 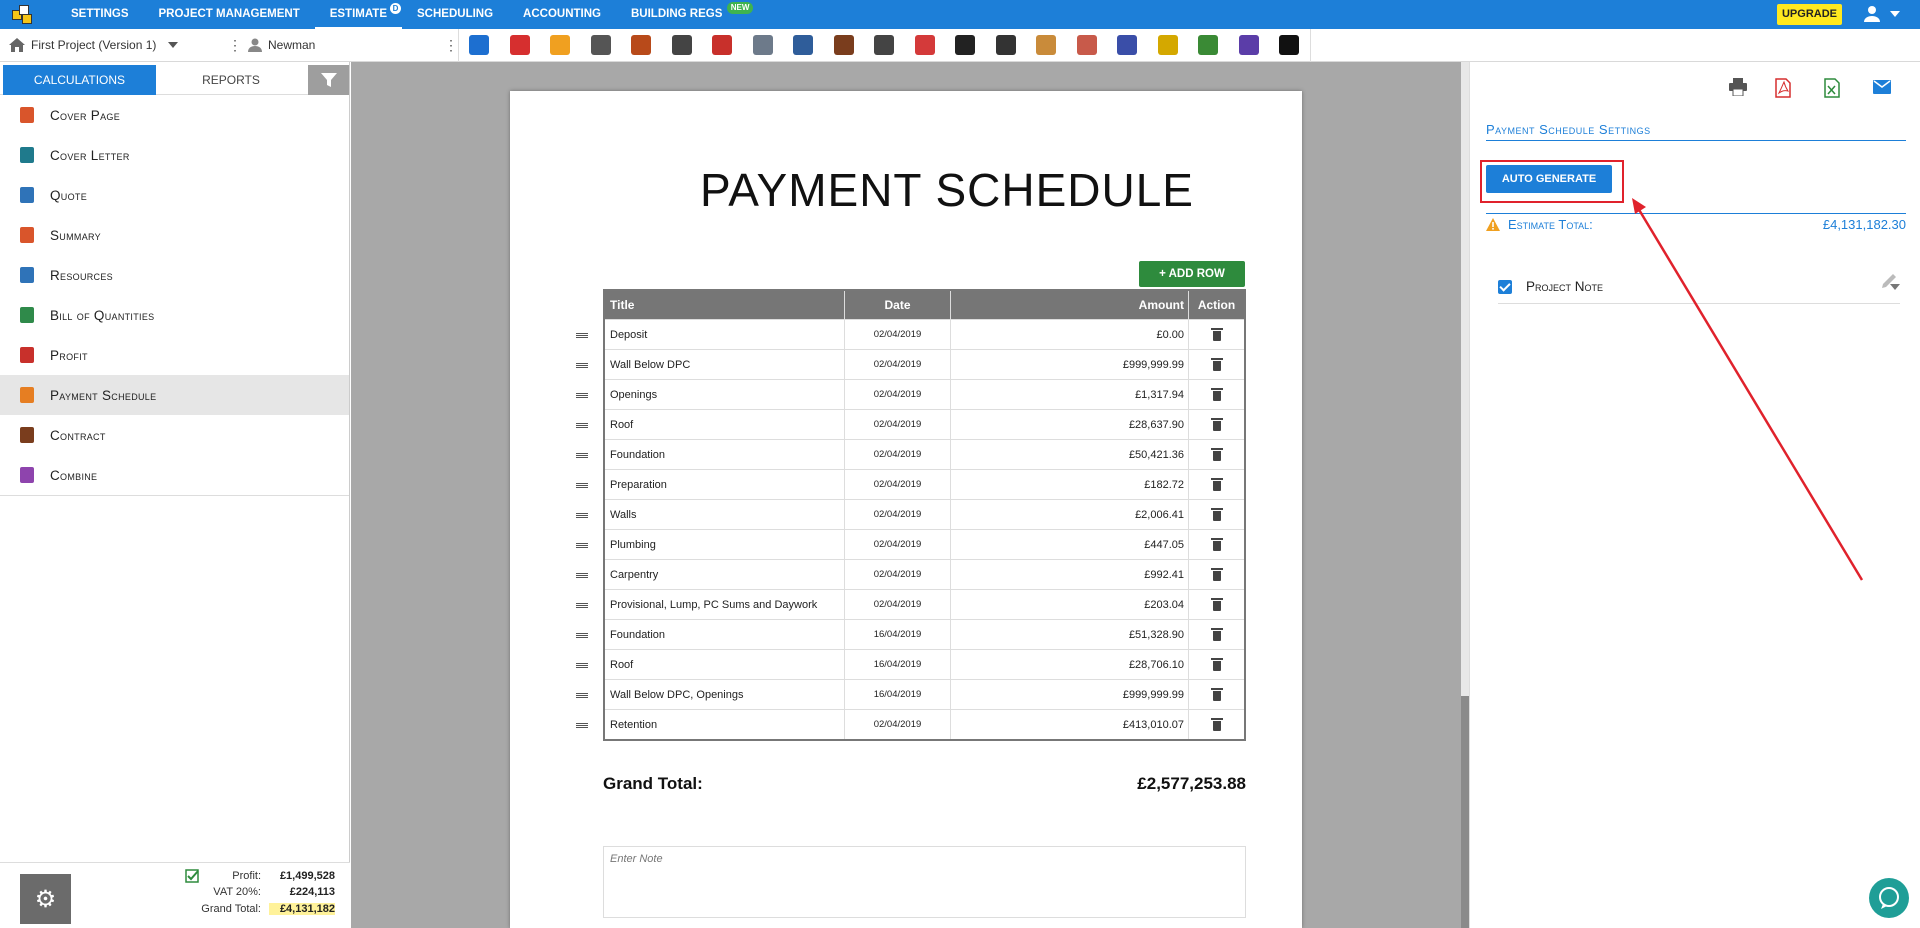 What do you see at coordinates (23, 14) in the screenshot?
I see `app-logo-icon` at bounding box center [23, 14].